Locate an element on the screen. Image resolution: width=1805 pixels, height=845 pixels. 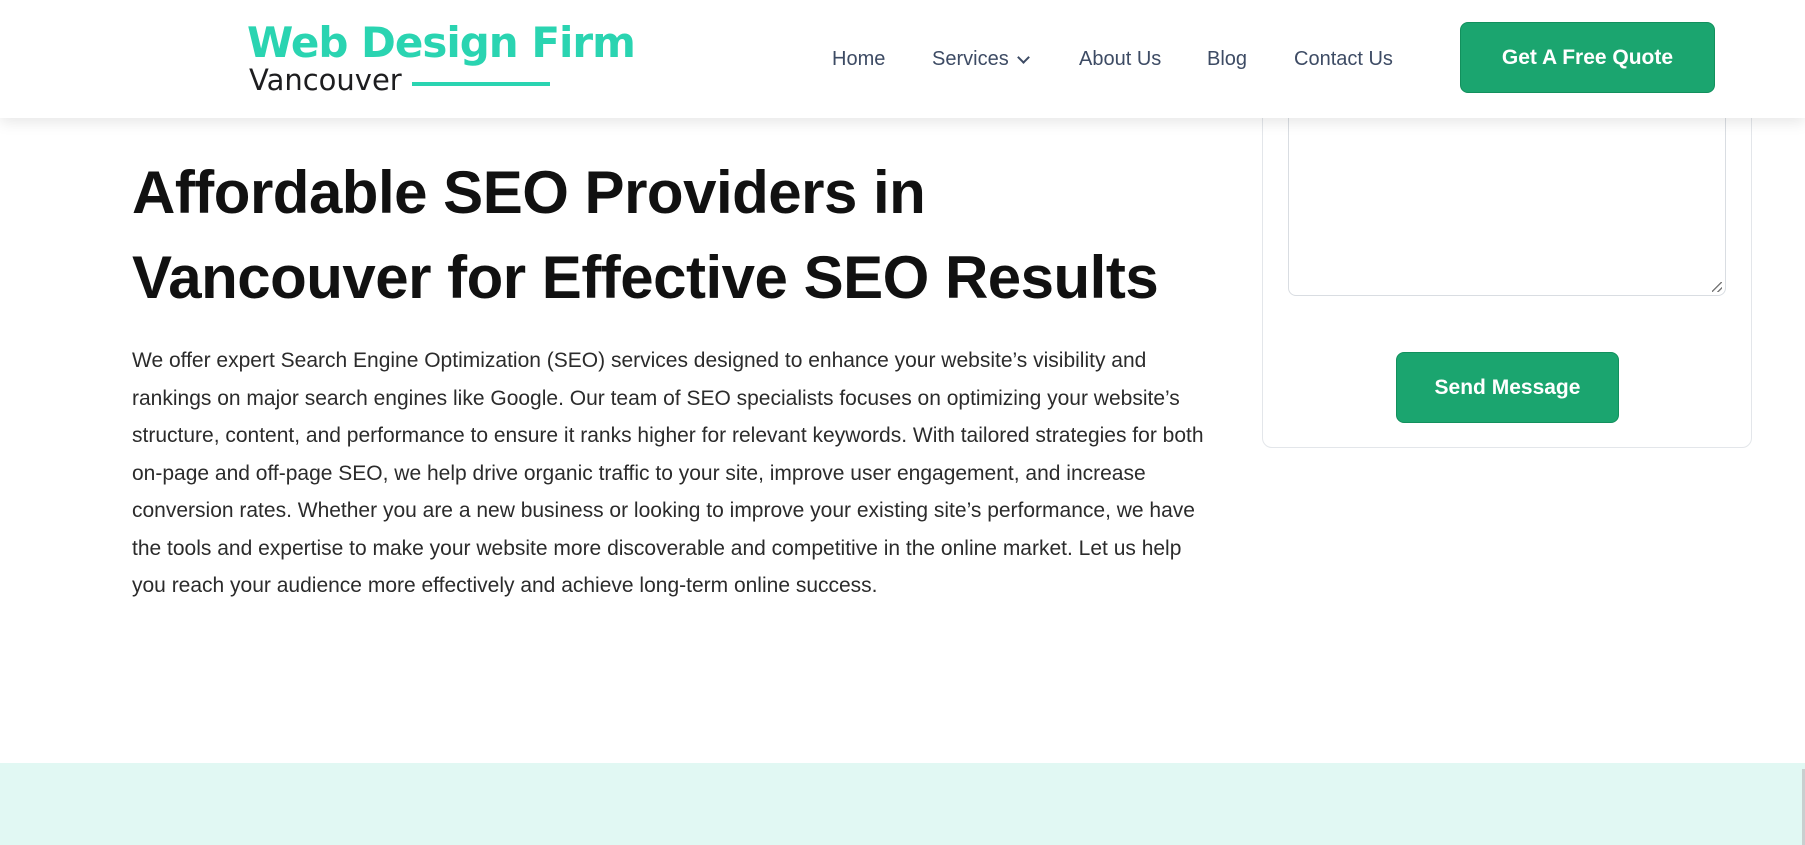
nav-item-contact-us: Contact Us is located at coordinates (1343, 59).